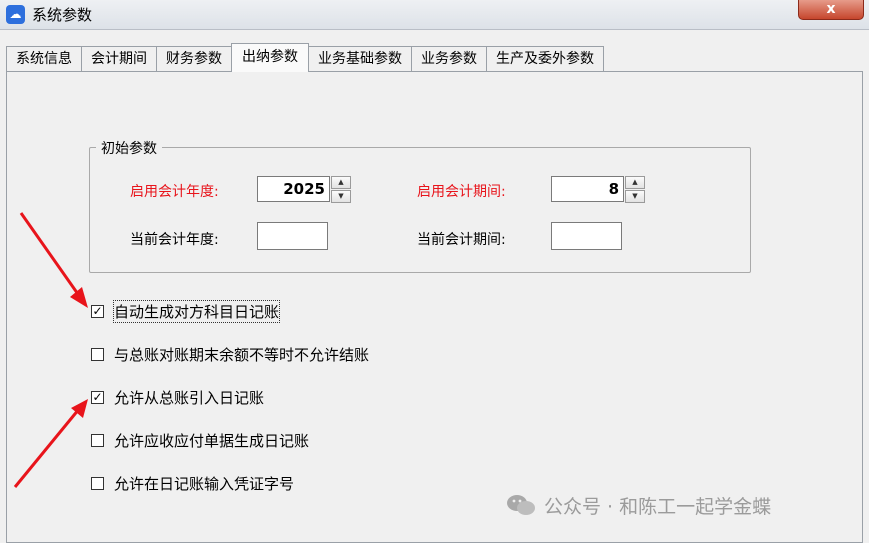 The height and width of the screenshot is (543, 869). Describe the element at coordinates (521, 505) in the screenshot. I see `wechat-icon` at that location.